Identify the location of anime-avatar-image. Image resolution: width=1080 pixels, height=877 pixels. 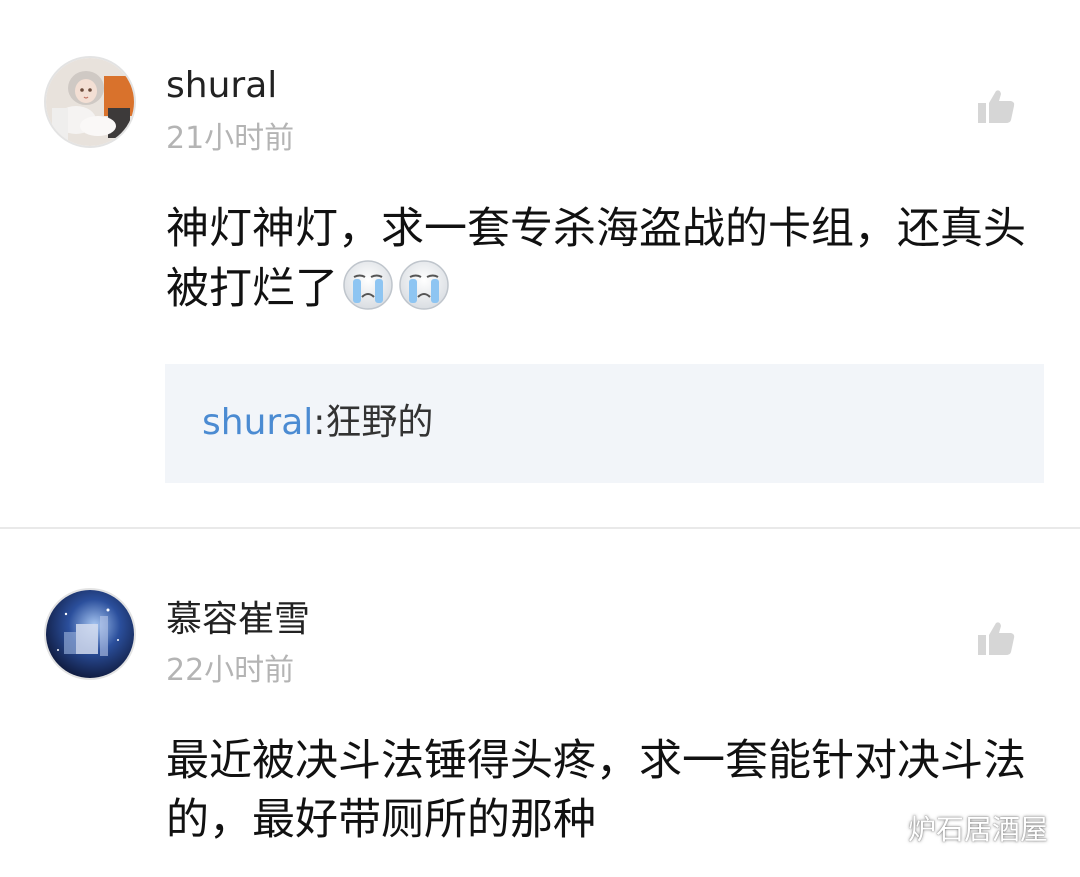
(90, 102).